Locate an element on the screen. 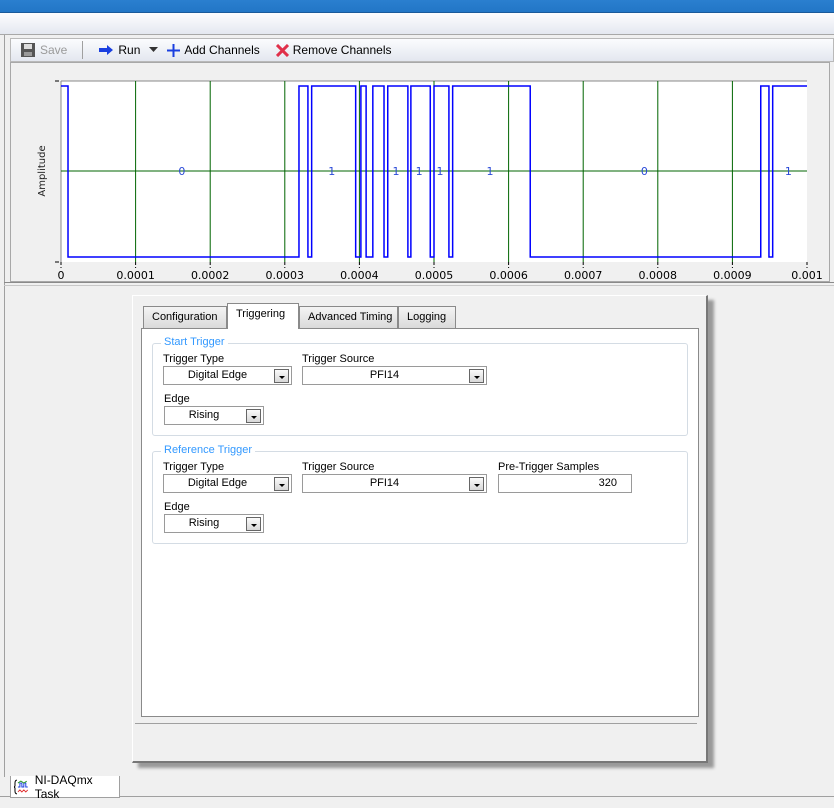  daqmx-task-icon is located at coordinates (21, 786).